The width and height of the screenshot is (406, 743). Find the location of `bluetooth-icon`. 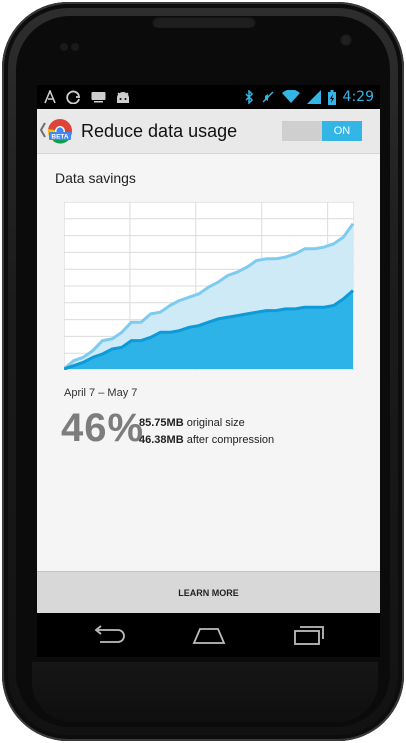

bluetooth-icon is located at coordinates (249, 97).